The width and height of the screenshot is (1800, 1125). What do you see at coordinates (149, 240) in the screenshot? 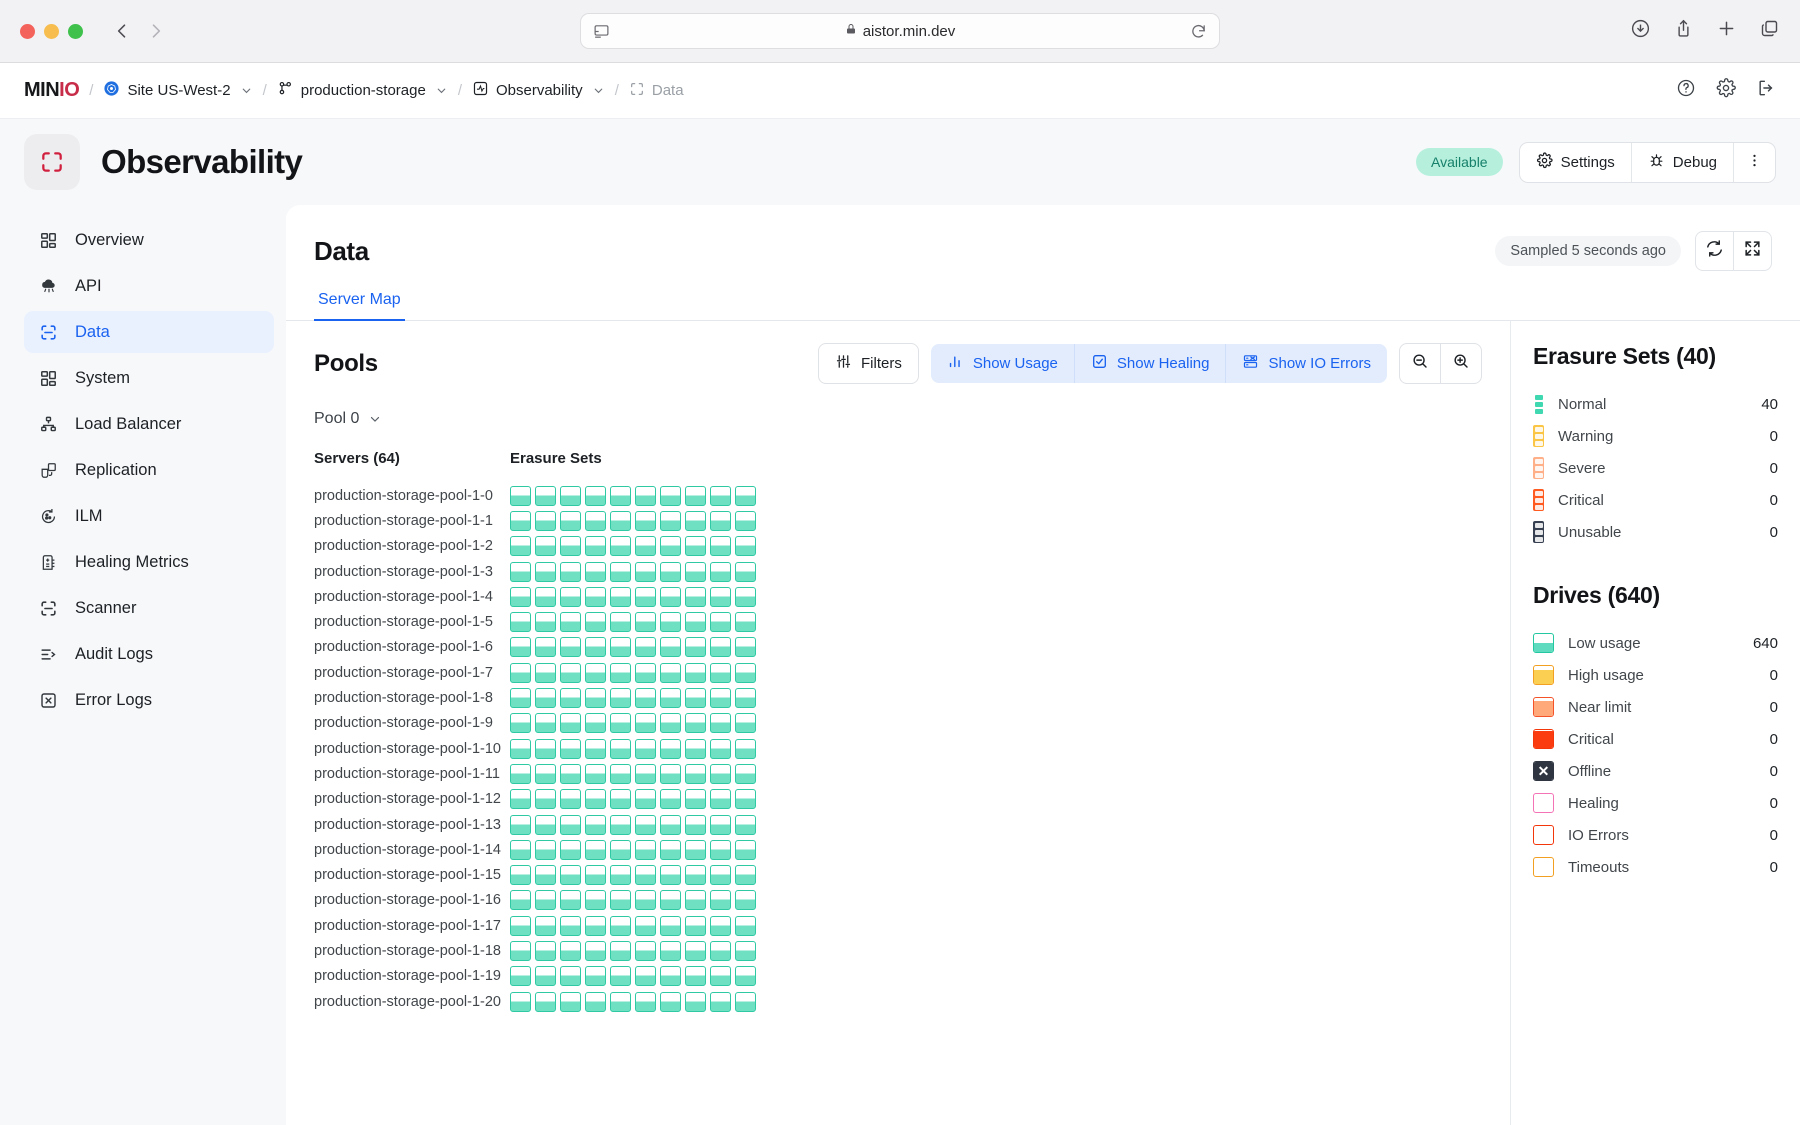
I see `sidebar-item-overview: Overview` at bounding box center [149, 240].